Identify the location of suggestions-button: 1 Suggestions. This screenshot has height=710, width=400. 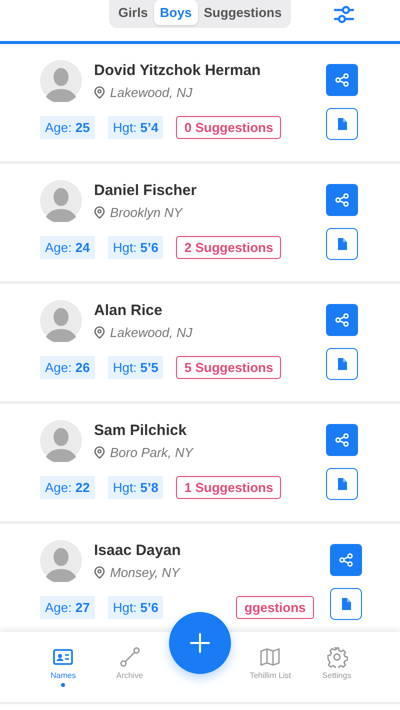
(229, 487).